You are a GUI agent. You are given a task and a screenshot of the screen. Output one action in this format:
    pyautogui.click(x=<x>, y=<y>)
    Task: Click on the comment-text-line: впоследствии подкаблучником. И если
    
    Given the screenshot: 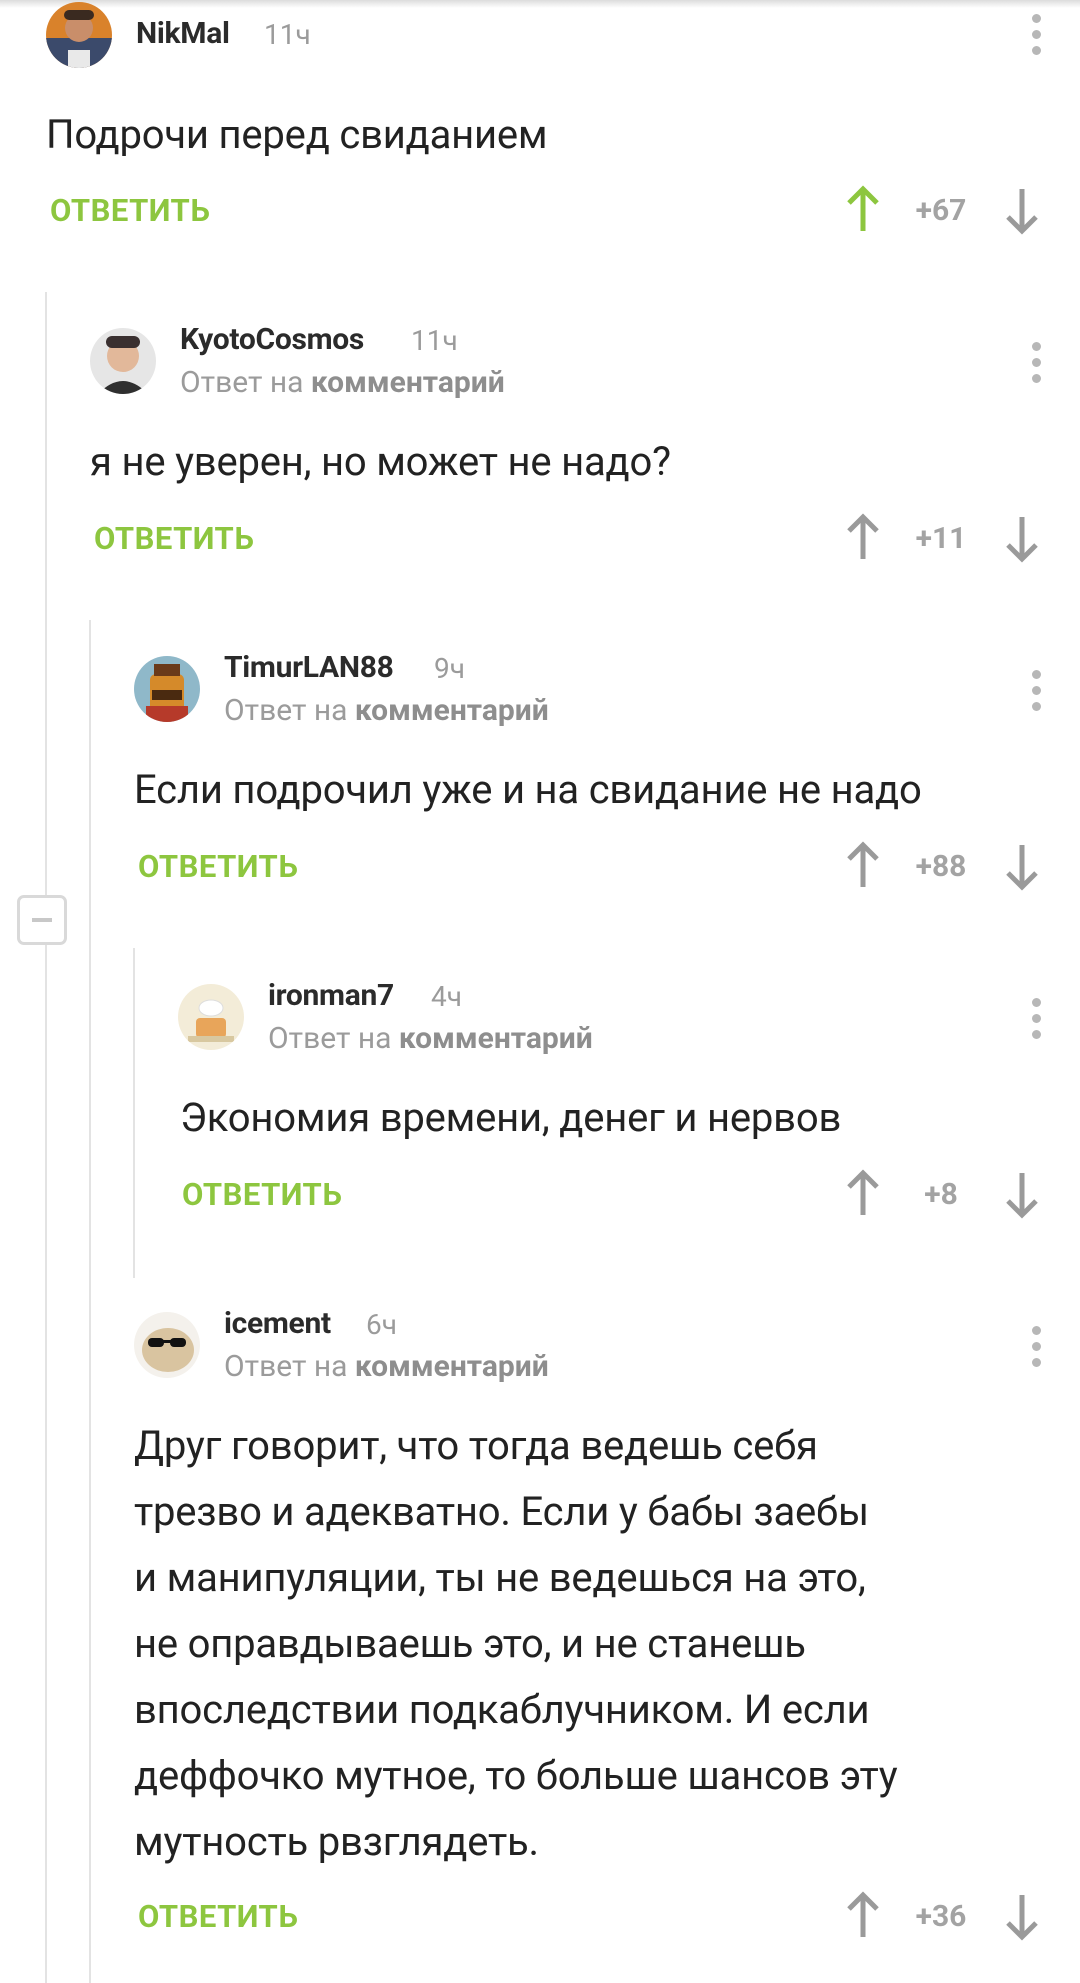 What is the action you would take?
    pyautogui.click(x=502, y=1709)
    